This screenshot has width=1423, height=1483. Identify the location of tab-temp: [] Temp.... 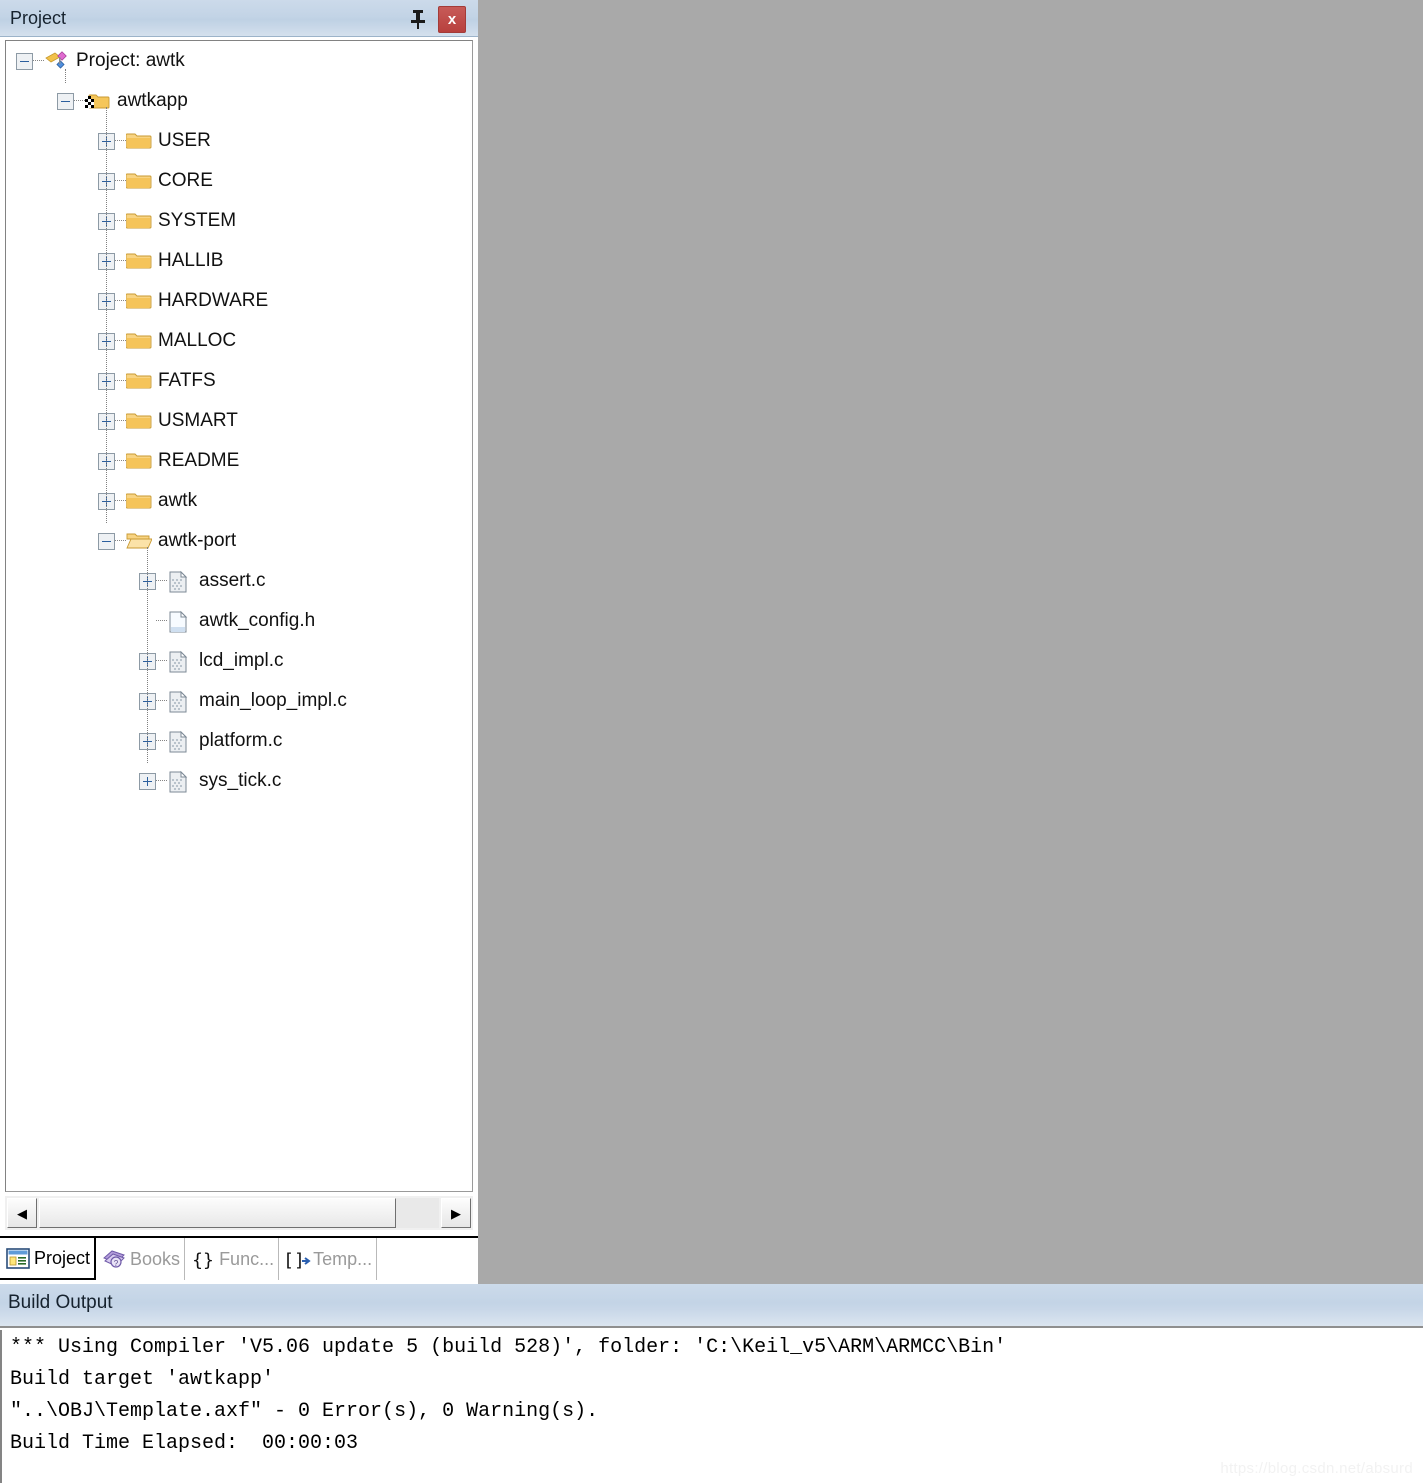
(328, 1259).